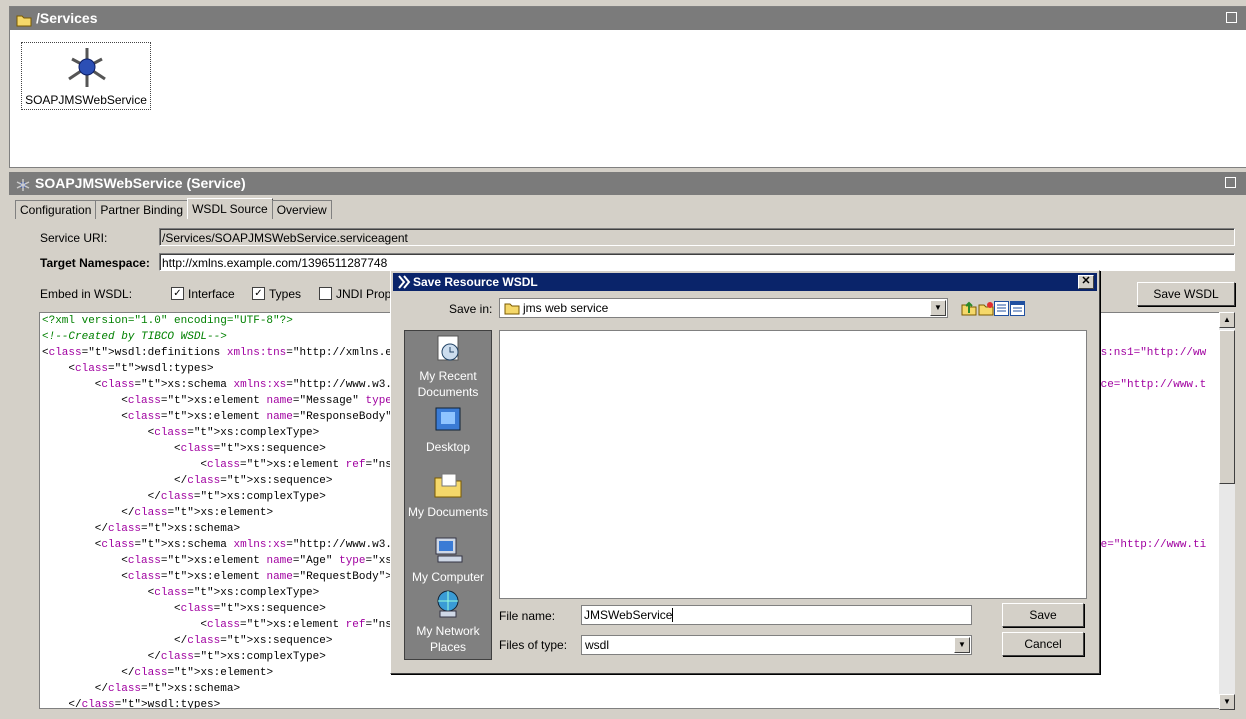 The height and width of the screenshot is (719, 1246). Describe the element at coordinates (448, 485) in the screenshot. I see `my-documents-icon` at that location.